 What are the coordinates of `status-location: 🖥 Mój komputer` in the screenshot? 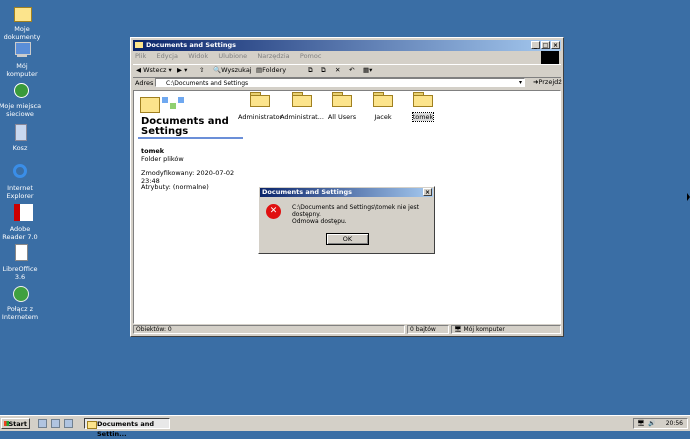 It's located at (506, 329).